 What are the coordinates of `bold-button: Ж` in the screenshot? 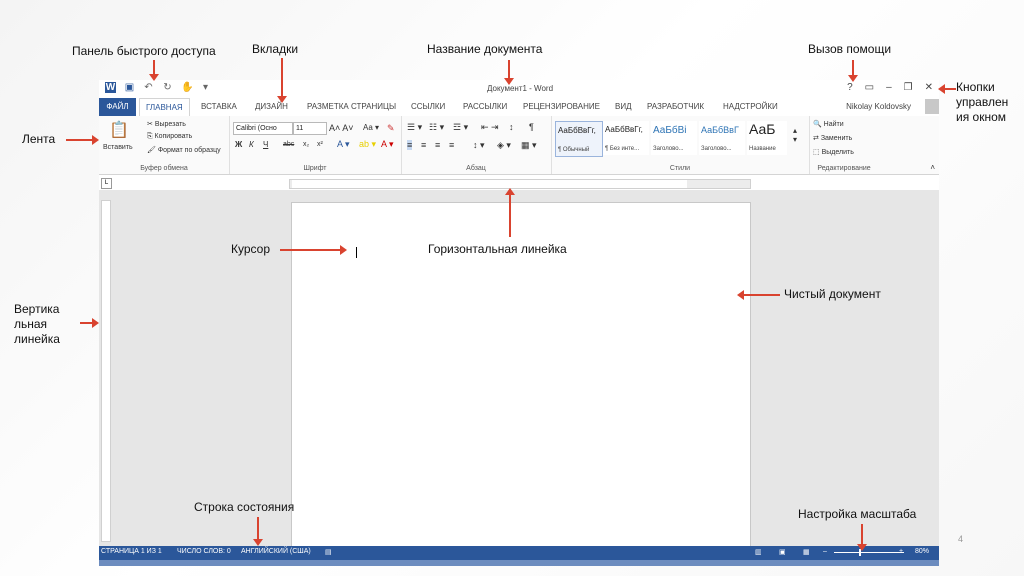 It's located at (238, 144).